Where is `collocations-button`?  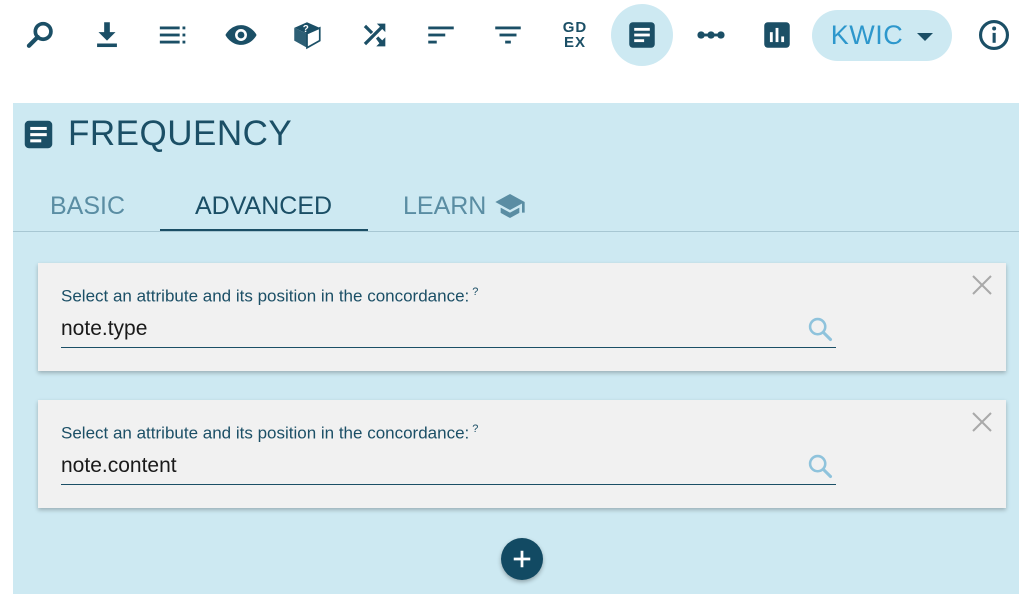
collocations-button is located at coordinates (711, 35).